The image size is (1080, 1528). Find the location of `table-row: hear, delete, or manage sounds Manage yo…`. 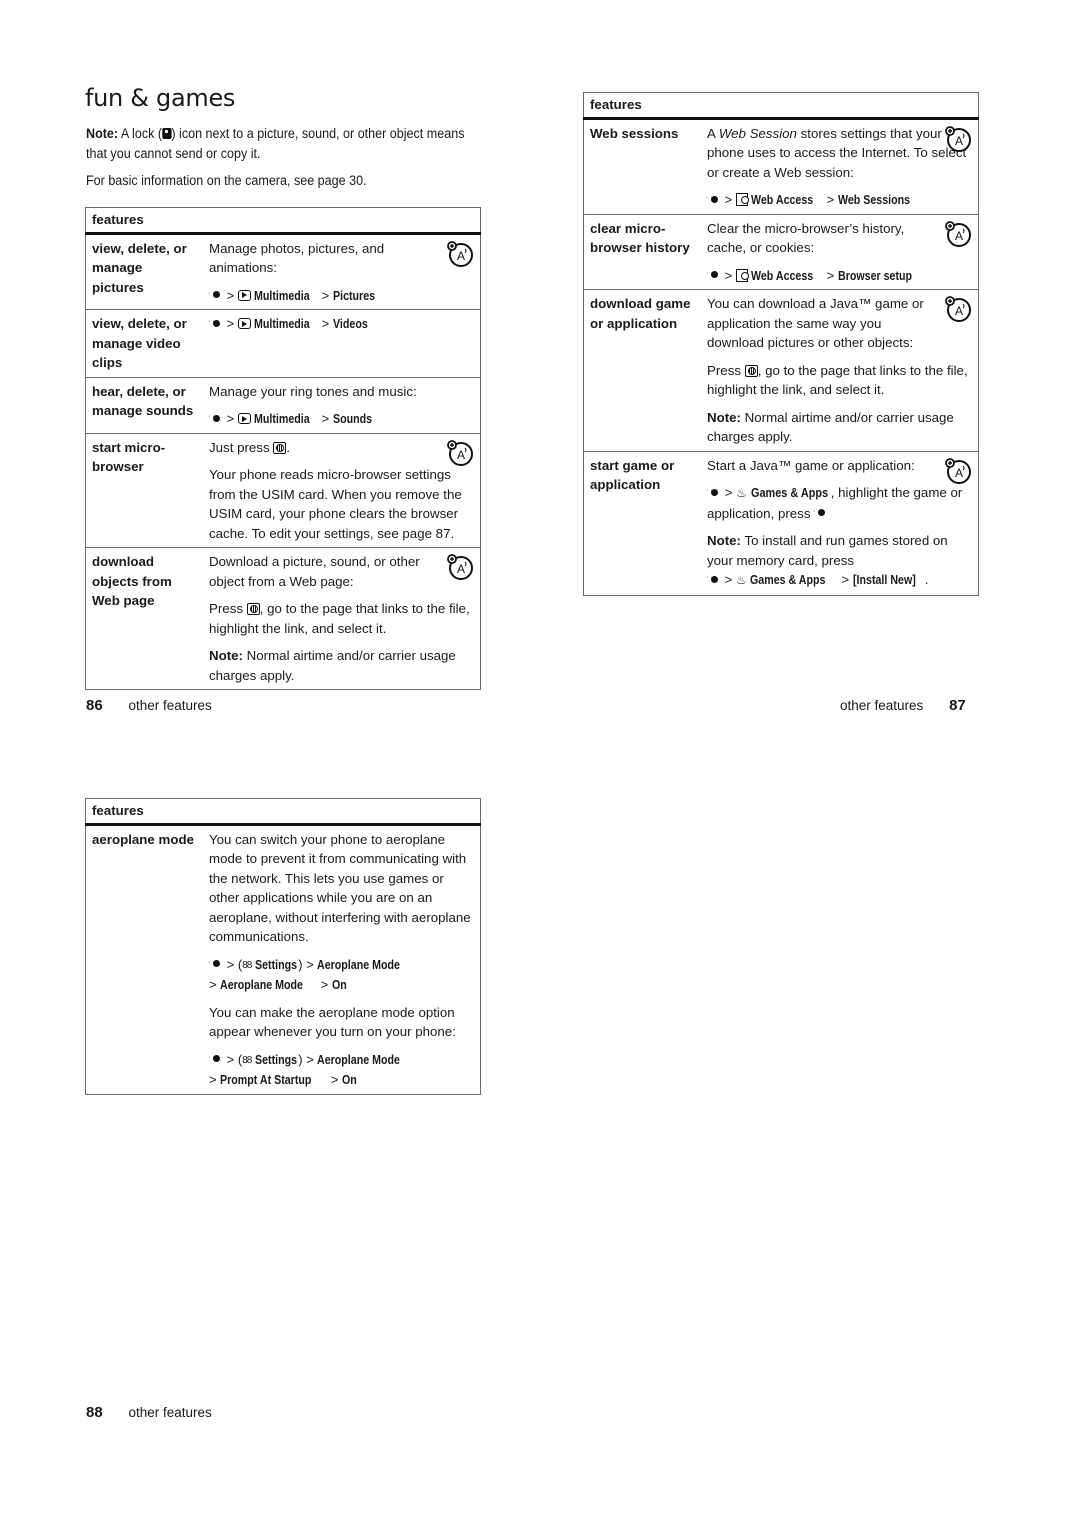

table-row: hear, delete, or manage sounds Manage yo… is located at coordinates (283, 404).